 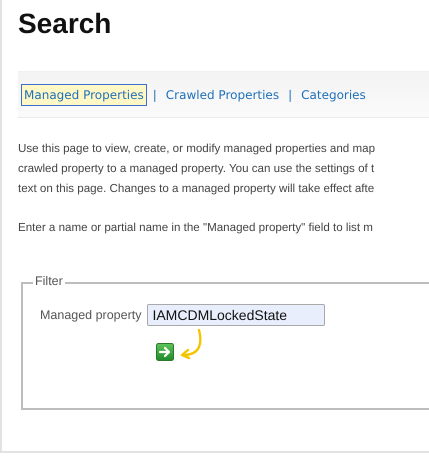 I want to click on description-line: crawled property to a managed property. You can use the settings of t, so click(x=197, y=169).